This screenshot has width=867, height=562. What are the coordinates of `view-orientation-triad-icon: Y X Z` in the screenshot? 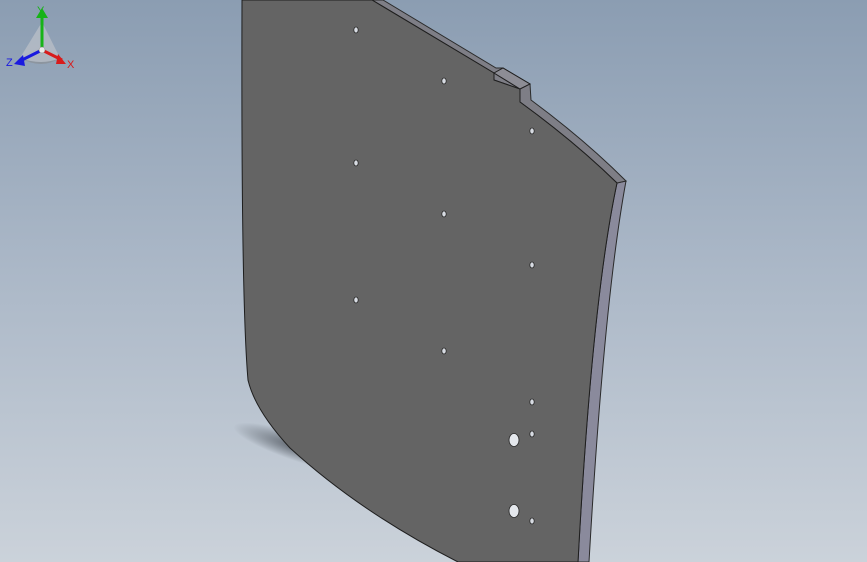 It's located at (42, 37).